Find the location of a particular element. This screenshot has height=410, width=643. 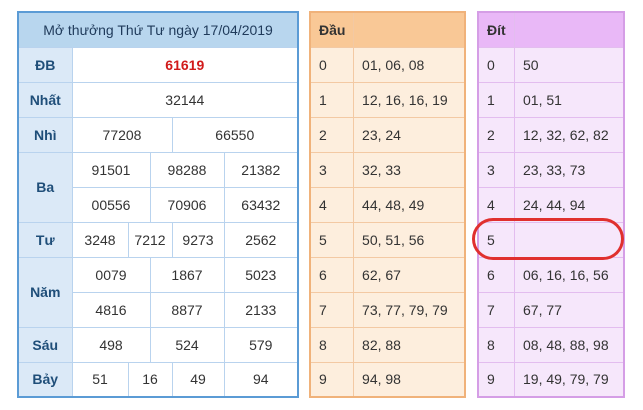

dit-key: 6 is located at coordinates (496, 274).